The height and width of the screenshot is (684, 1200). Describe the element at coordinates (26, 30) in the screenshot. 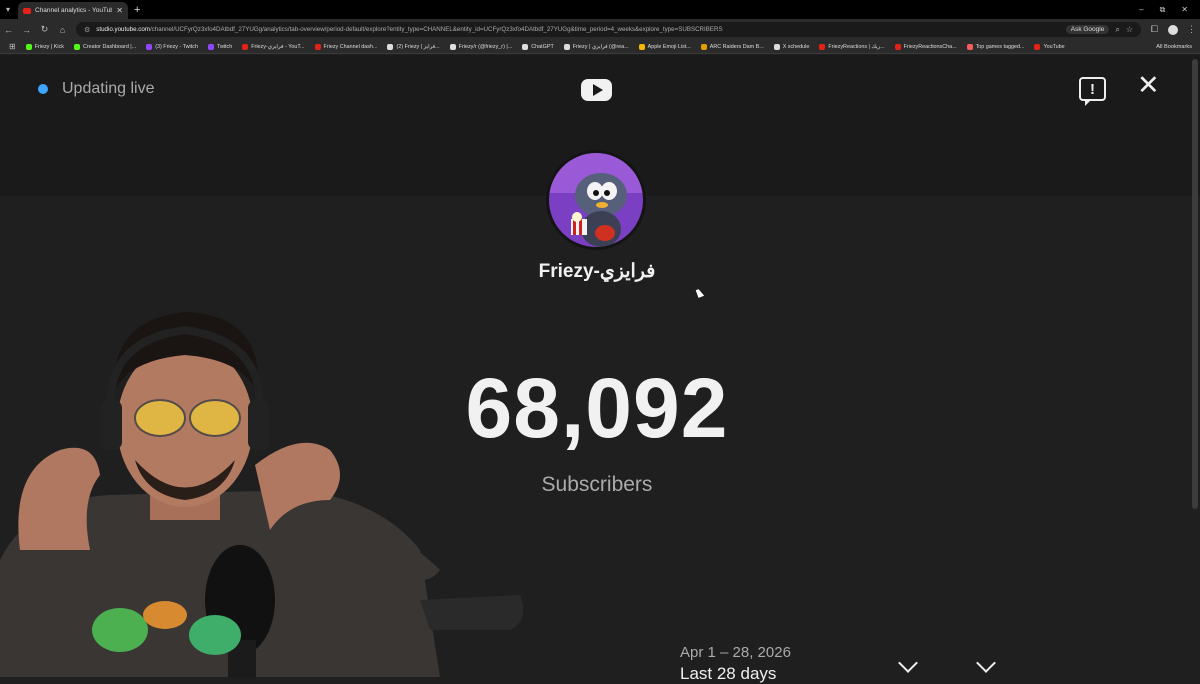

I see `forward-icon: →` at that location.